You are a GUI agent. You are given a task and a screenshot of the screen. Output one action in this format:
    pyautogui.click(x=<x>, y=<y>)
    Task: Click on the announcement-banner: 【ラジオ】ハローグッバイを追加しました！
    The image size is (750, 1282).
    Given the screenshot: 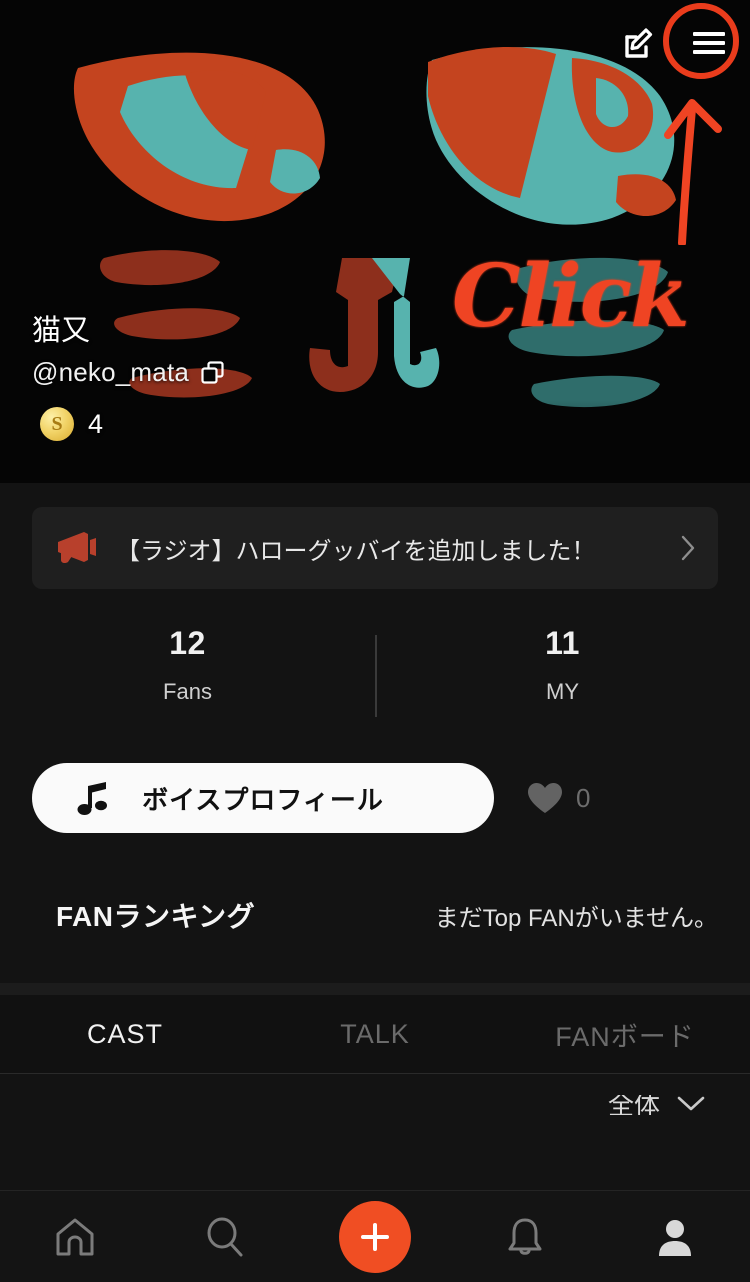 What is the action you would take?
    pyautogui.click(x=375, y=548)
    